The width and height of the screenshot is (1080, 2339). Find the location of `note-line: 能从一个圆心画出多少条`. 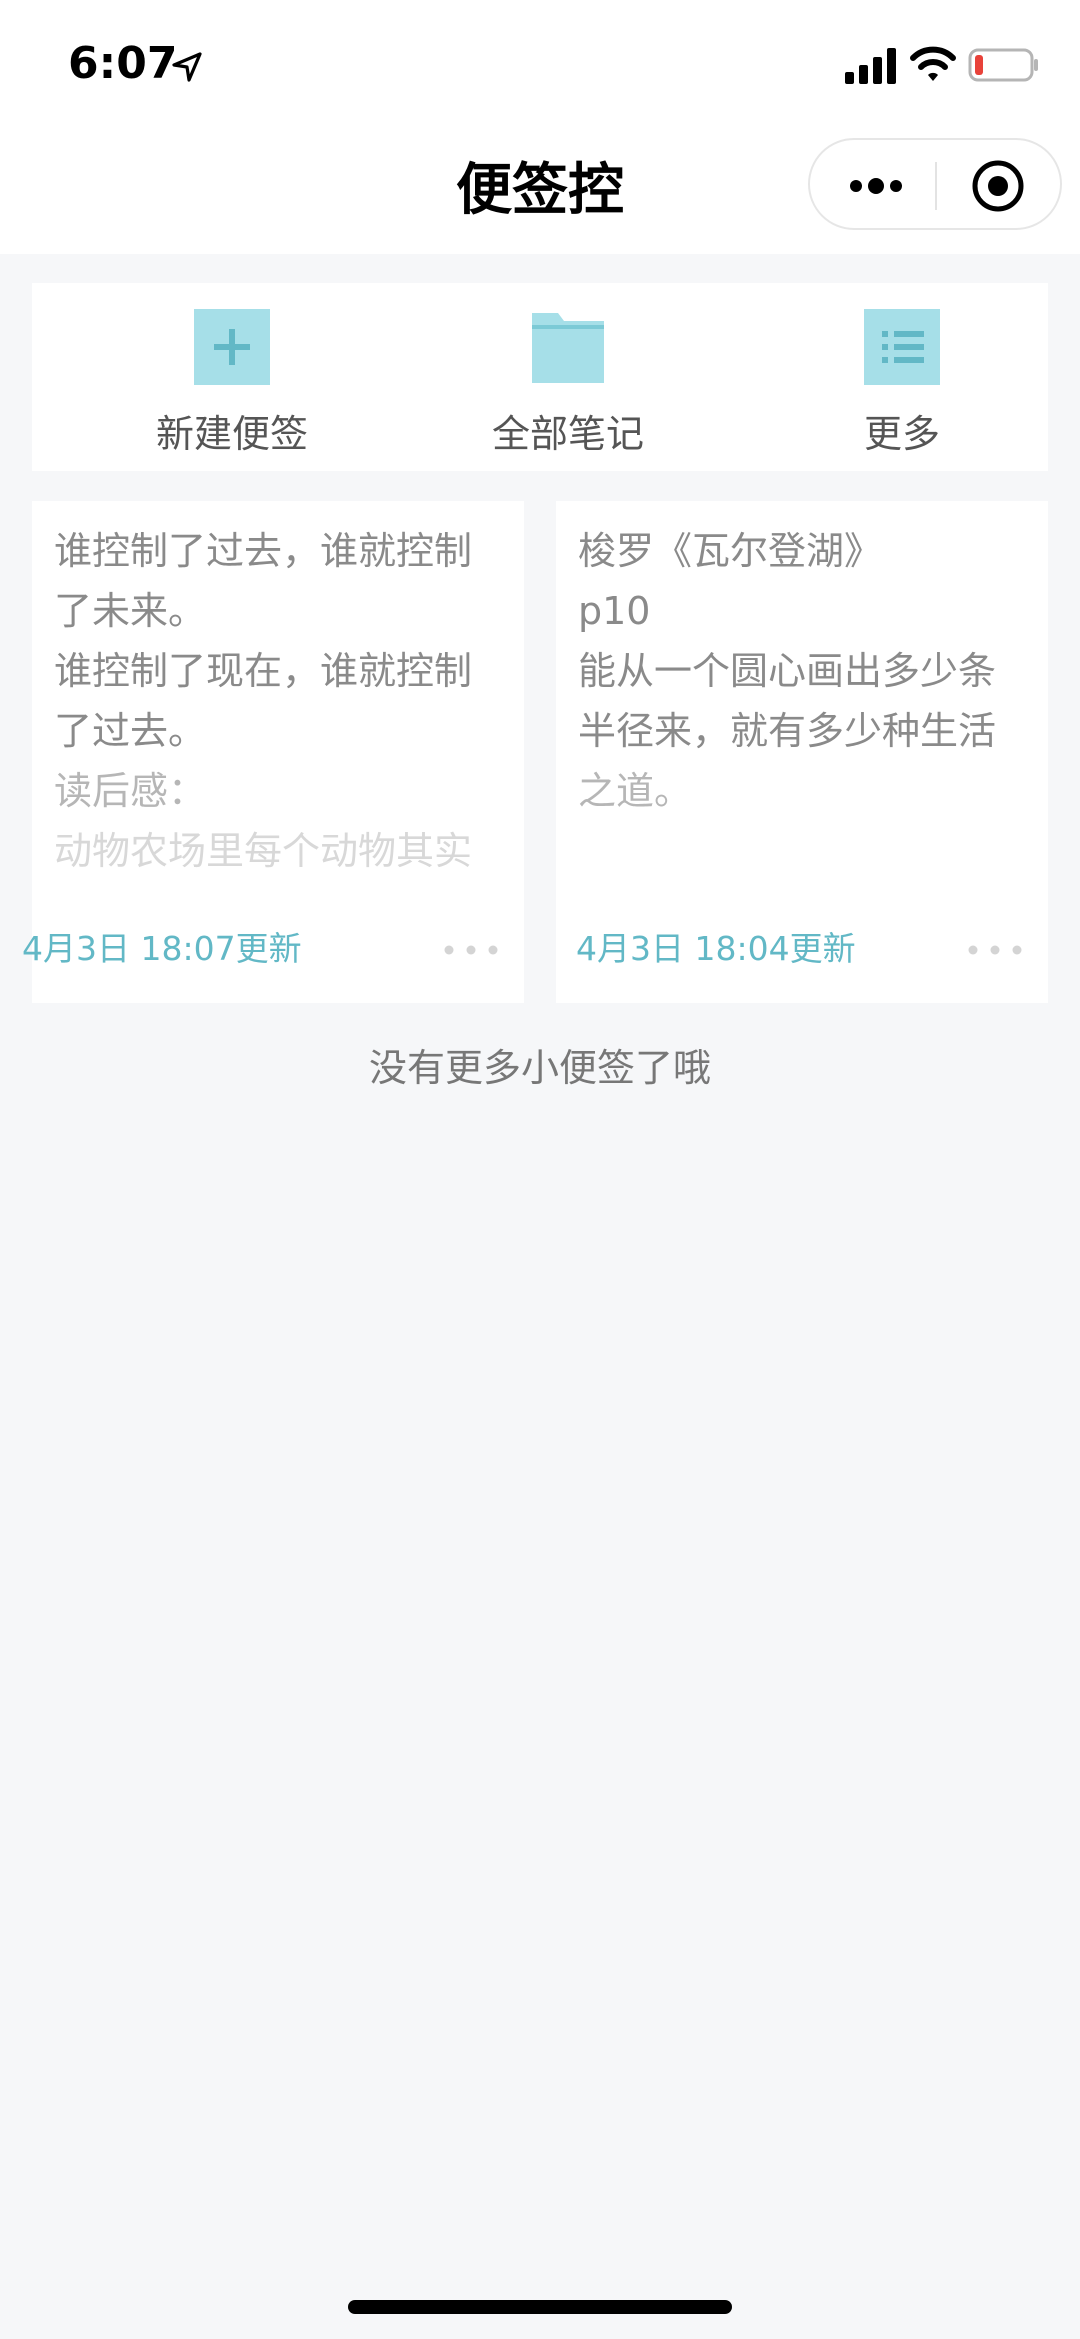

note-line: 能从一个圆心画出多少条 is located at coordinates (787, 671).